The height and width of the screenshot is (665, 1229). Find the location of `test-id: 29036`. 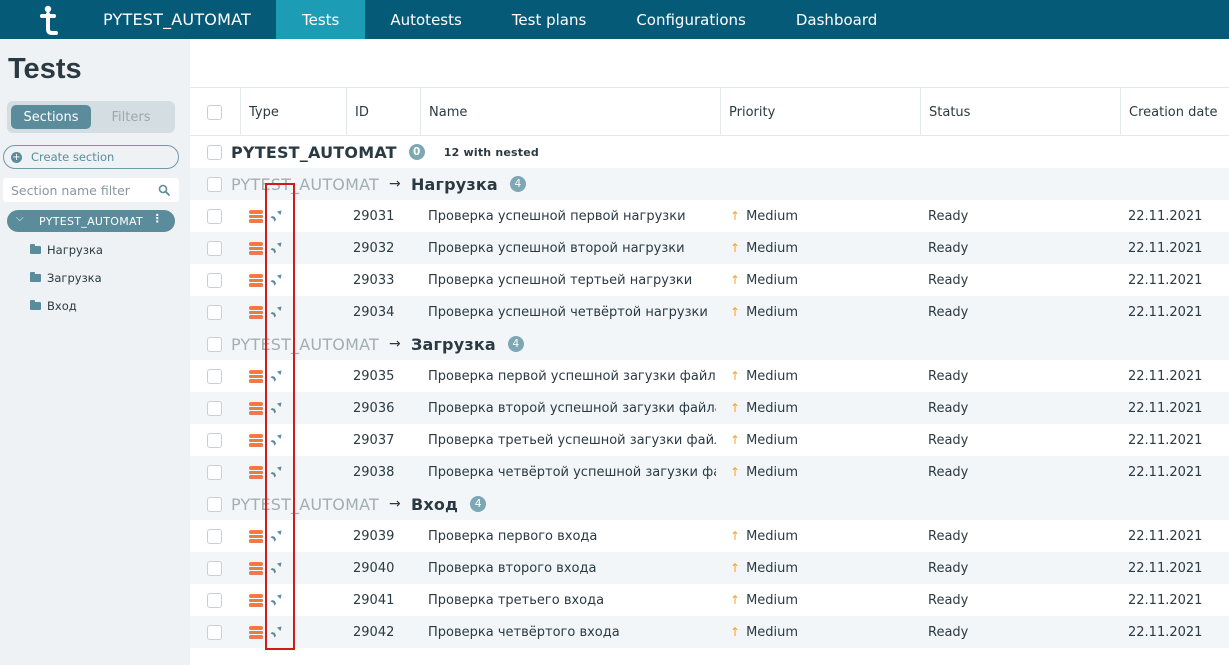

test-id: 29036 is located at coordinates (373, 408).